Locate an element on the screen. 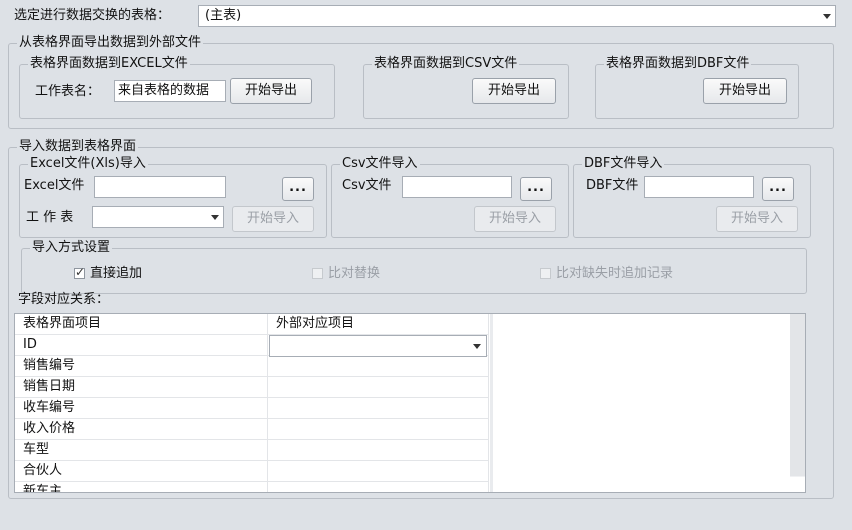 The height and width of the screenshot is (530, 852). append-checkbox: ✓ is located at coordinates (80, 272).